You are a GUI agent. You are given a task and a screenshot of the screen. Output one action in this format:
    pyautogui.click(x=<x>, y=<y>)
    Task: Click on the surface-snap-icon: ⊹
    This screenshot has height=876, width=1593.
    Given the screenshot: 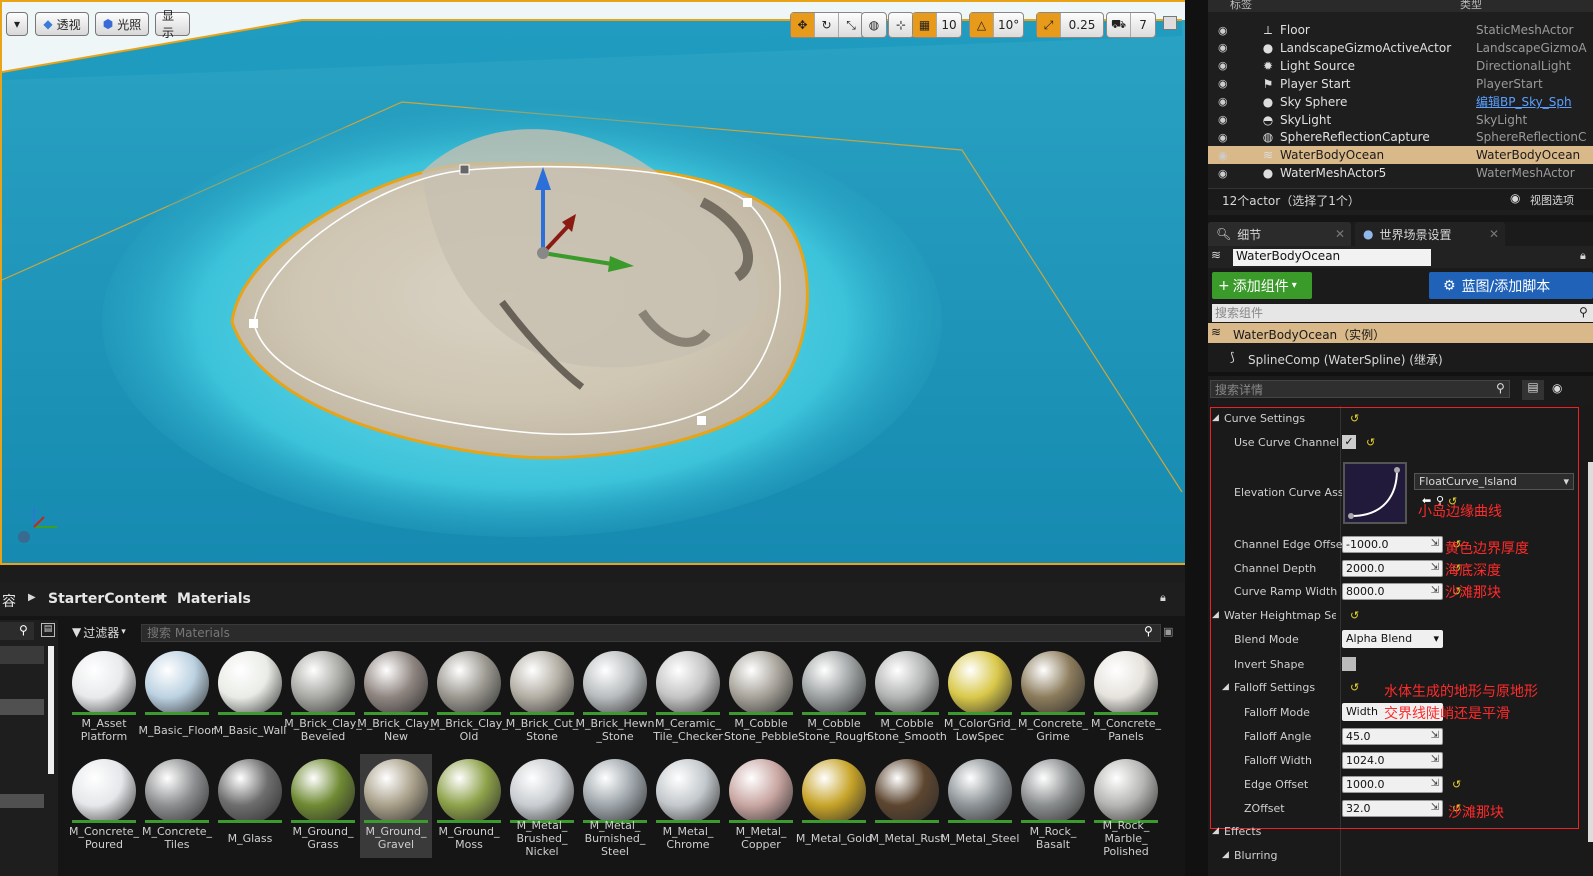 What is the action you would take?
    pyautogui.click(x=901, y=25)
    